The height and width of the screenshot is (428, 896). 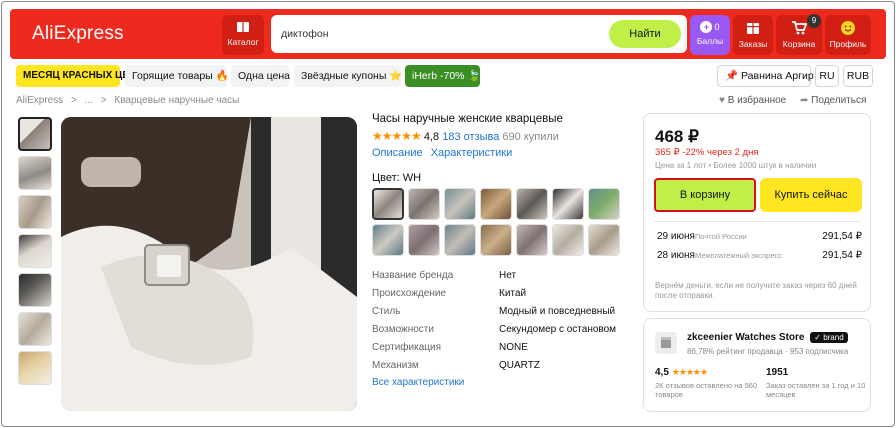 I want to click on all-specs-link: Все характеристики, so click(x=418, y=382).